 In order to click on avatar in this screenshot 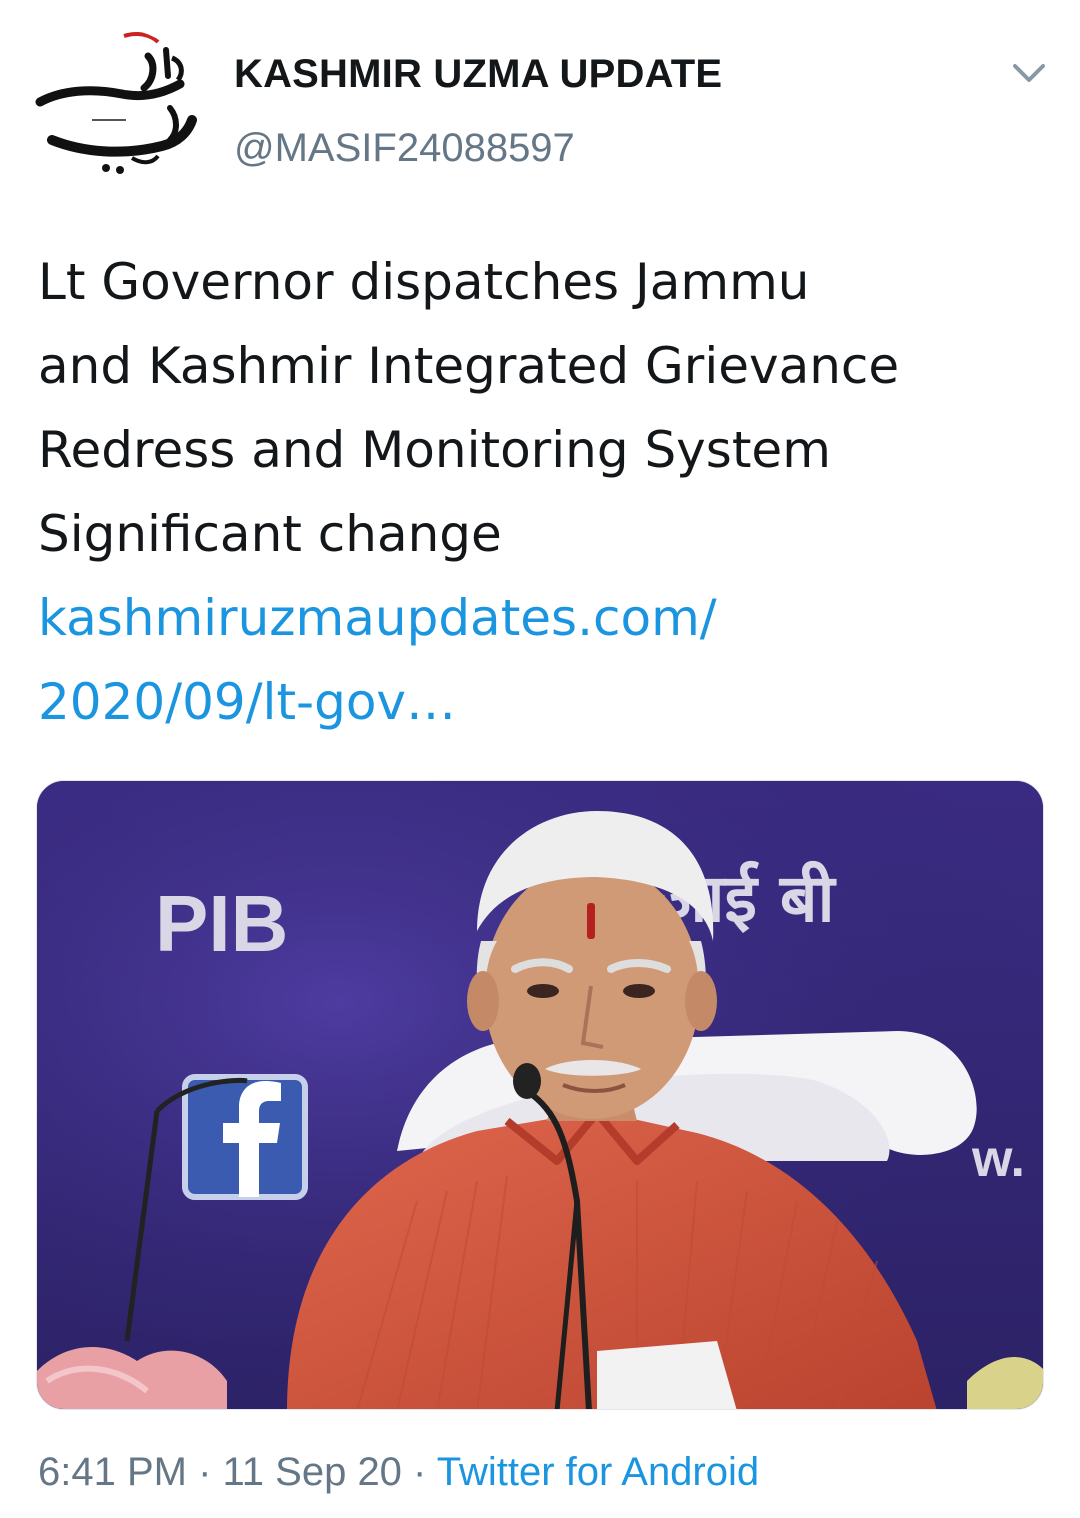, I will do `click(116, 112)`.